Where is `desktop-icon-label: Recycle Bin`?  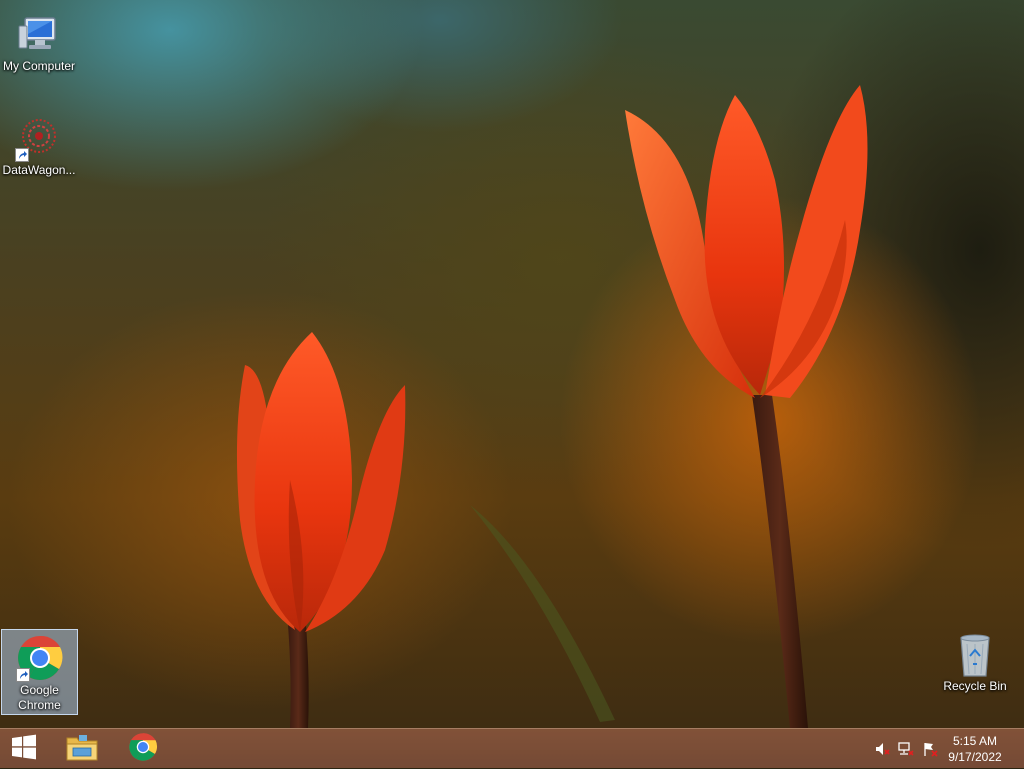
desktop-icon-label: Recycle Bin is located at coordinates (975, 686).